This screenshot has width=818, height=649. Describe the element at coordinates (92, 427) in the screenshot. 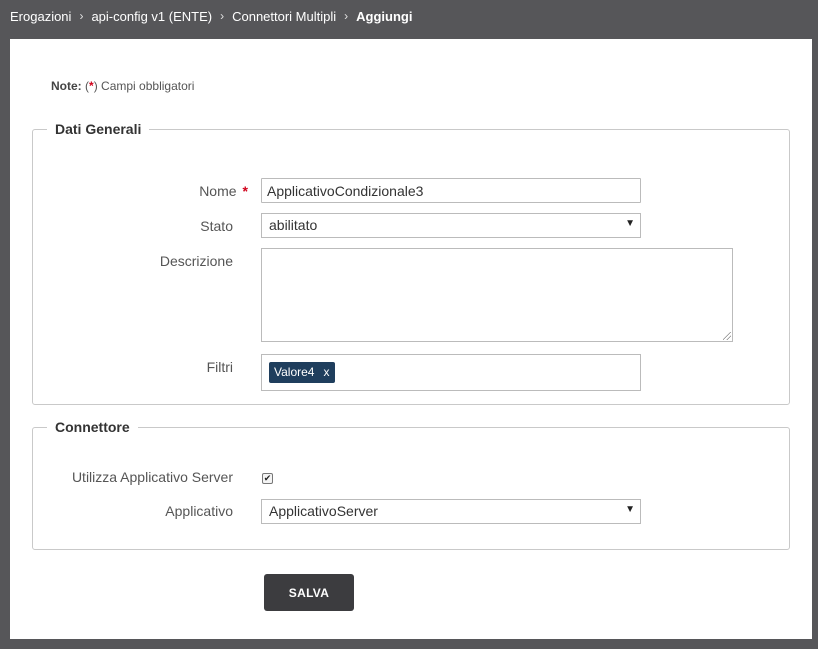

I see `section-title: Connettore` at that location.